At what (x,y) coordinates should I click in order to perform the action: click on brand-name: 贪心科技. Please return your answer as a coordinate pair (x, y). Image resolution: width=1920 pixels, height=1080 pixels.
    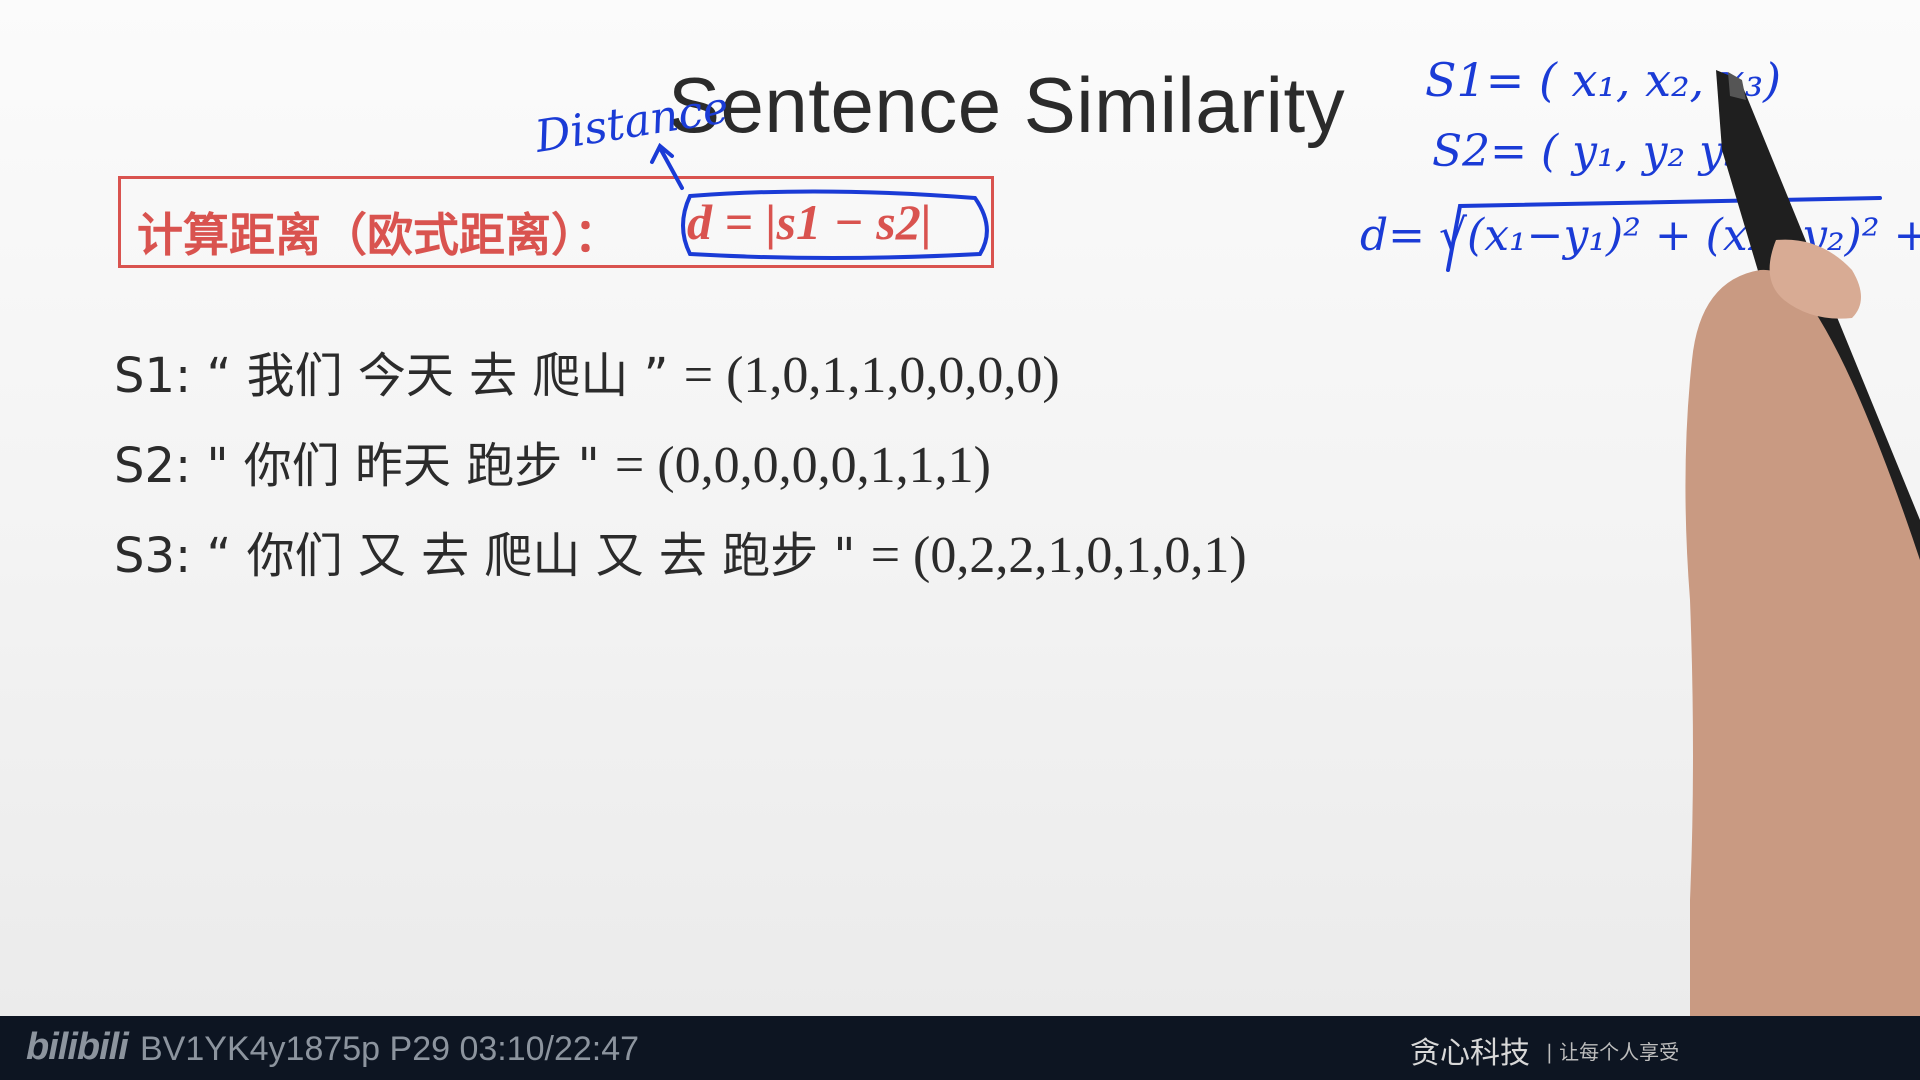
    Looking at the image, I should click on (1470, 1053).